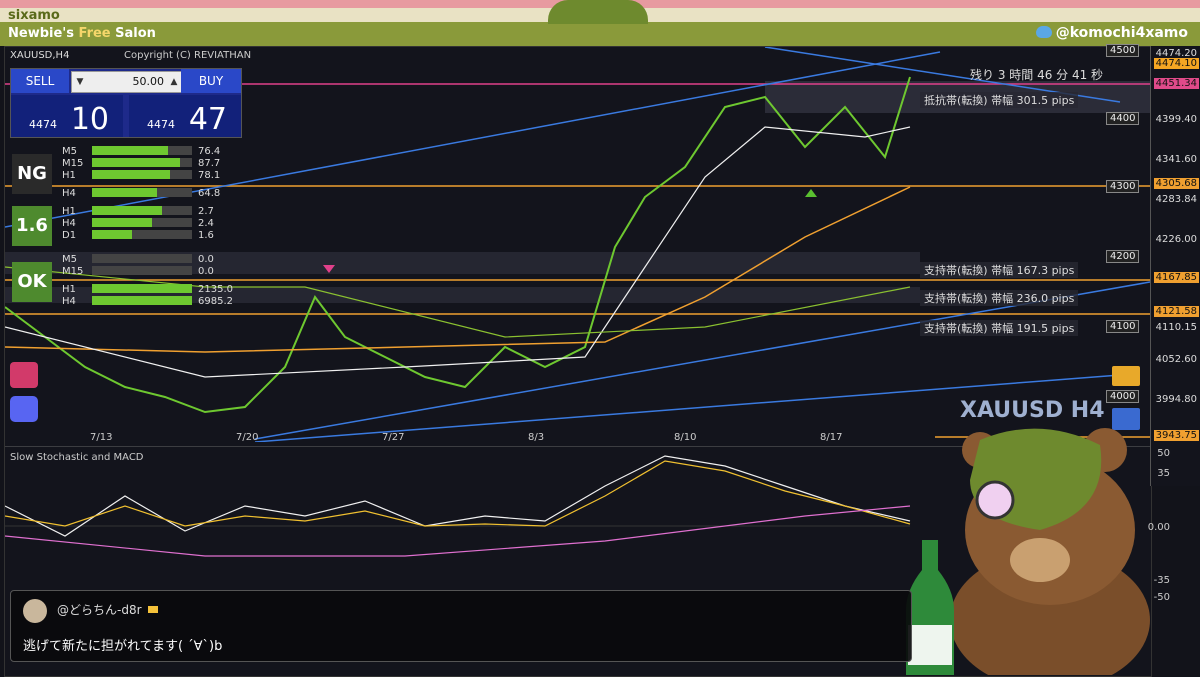 This screenshot has width=1200, height=677. What do you see at coordinates (461, 626) in the screenshot?
I see `chat-comment: @どらちん-d8r 逃げて新たに担がれてます( ´∀`)b` at bounding box center [461, 626].